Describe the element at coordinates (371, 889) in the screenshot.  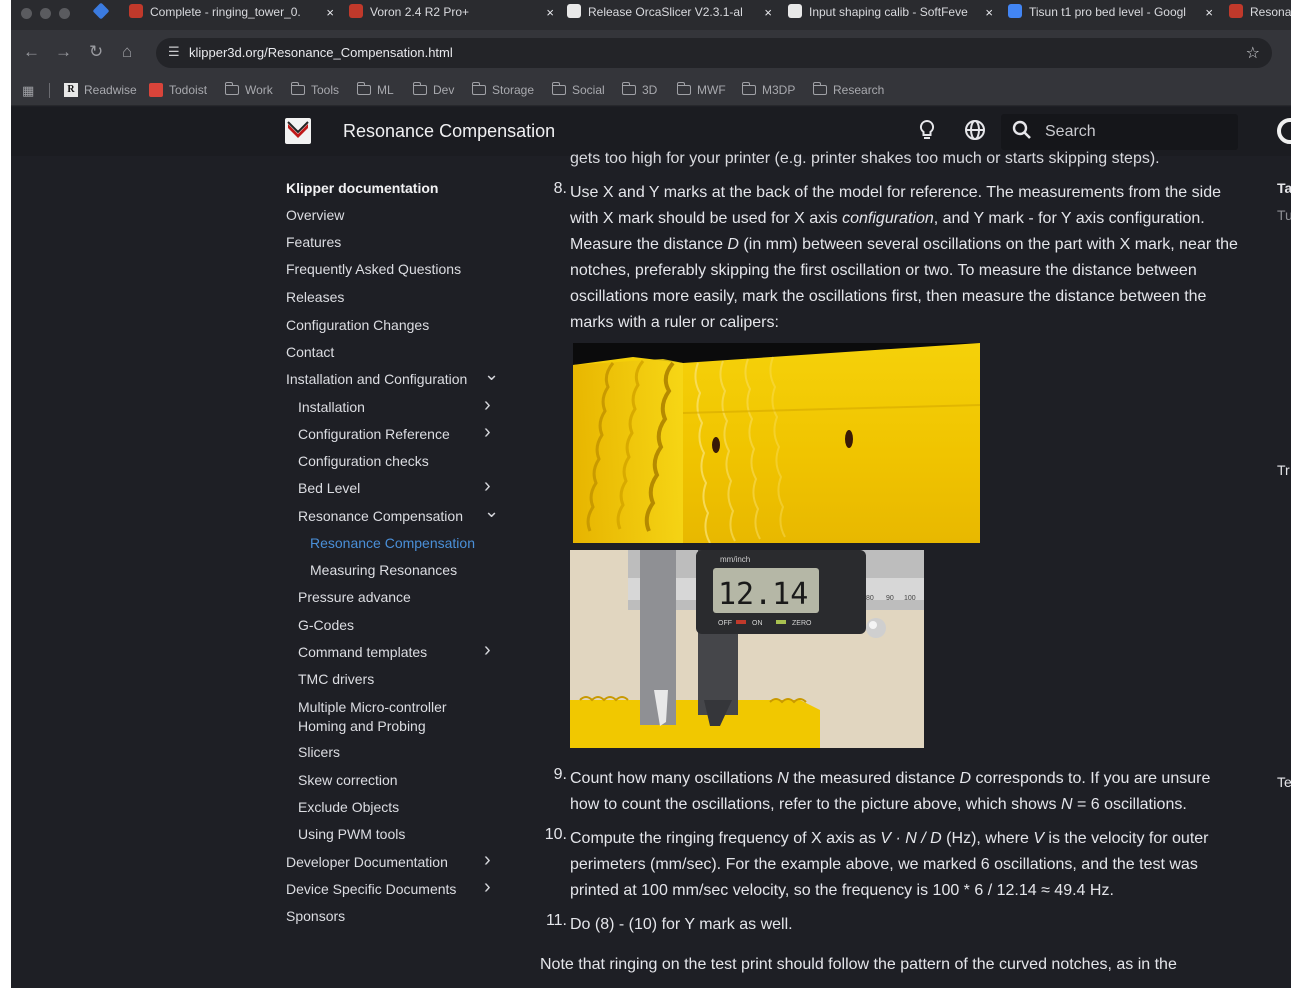
I see `sidebar-item: Device Specific Documents` at that location.